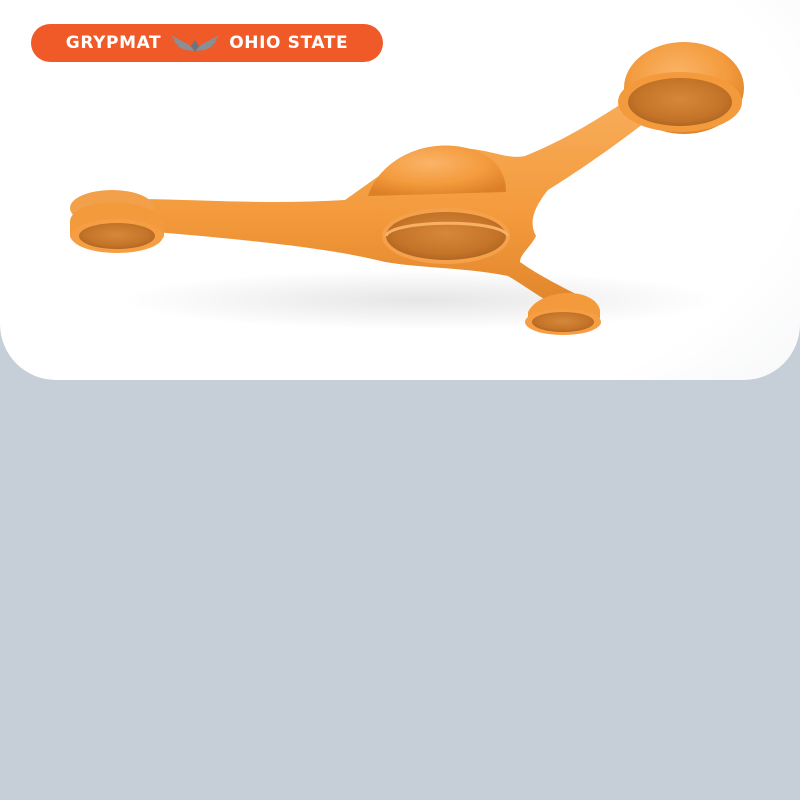  I want to click on wings-icon, so click(195, 43).